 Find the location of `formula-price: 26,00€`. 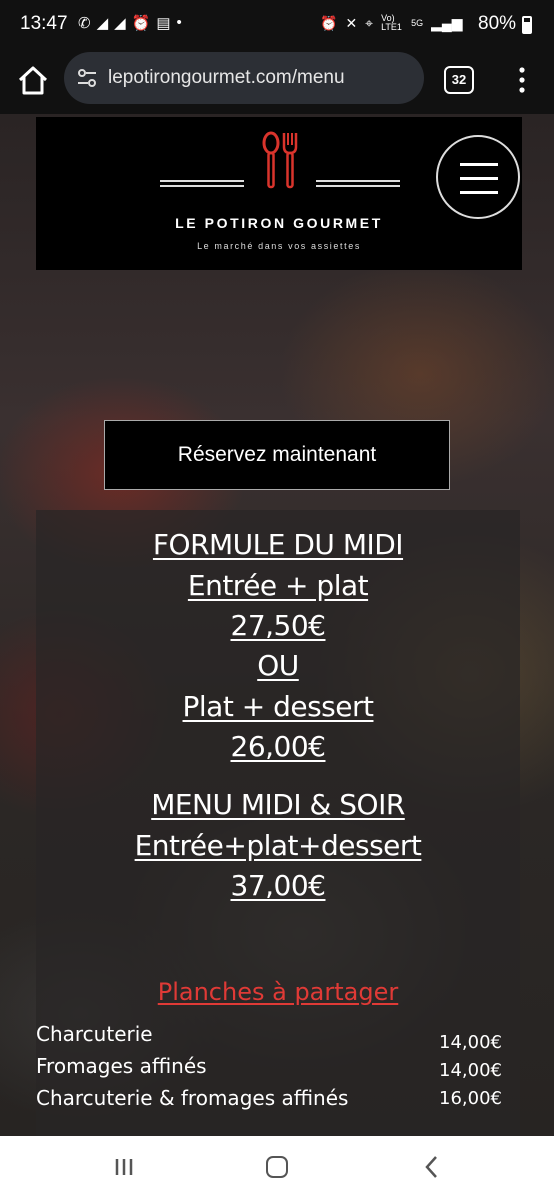

formula-price: 26,00€ is located at coordinates (278, 746).